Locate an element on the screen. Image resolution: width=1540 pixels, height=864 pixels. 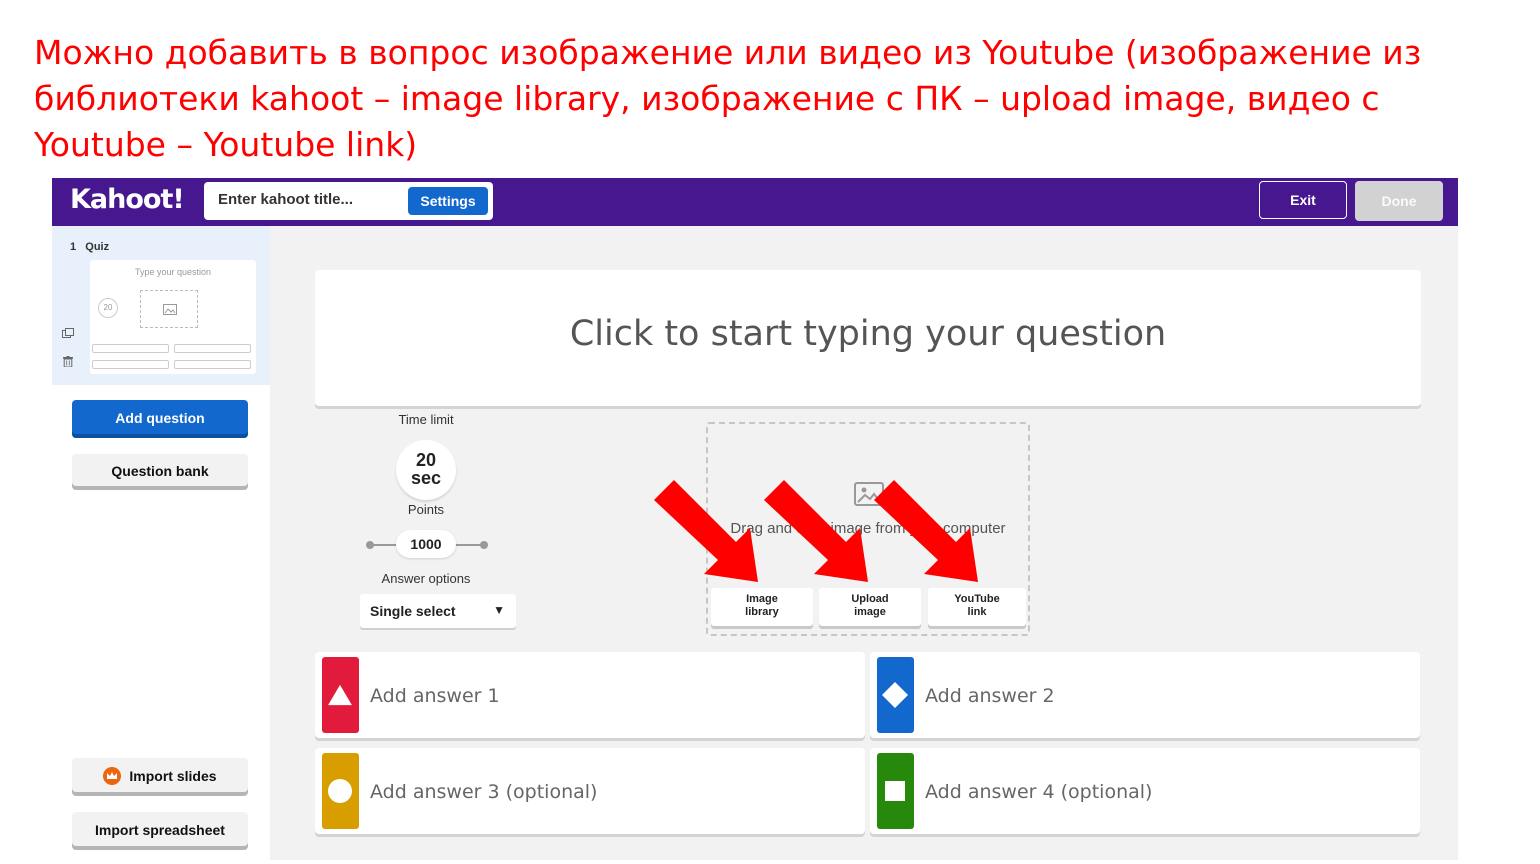
slide-label: 1 Quiz is located at coordinates (90, 247).